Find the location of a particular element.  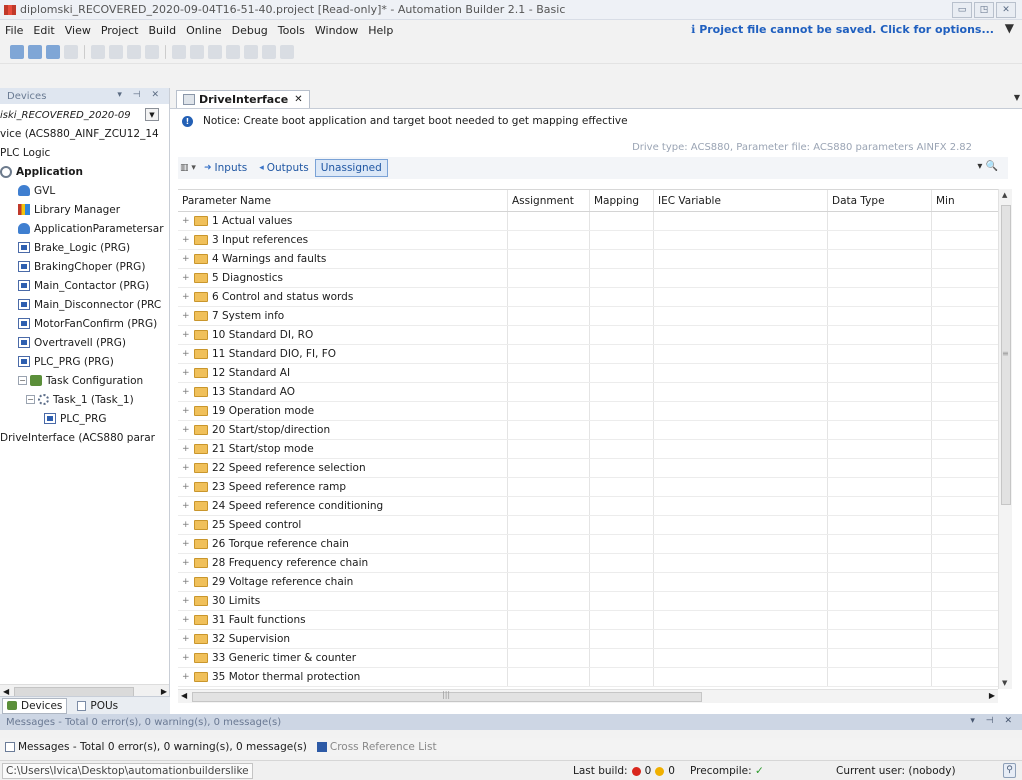

build-icon is located at coordinates (179, 51).